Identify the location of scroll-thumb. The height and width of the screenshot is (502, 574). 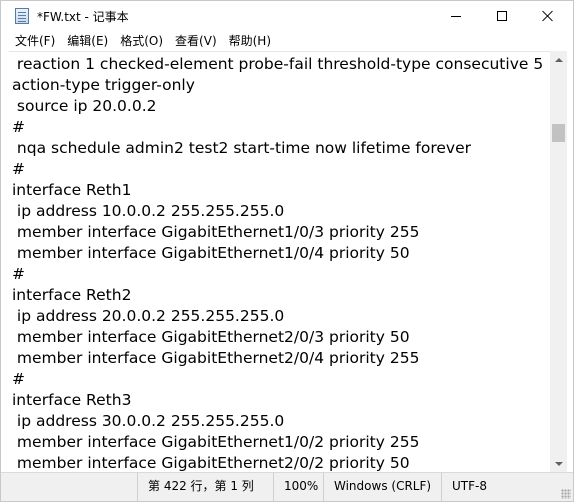
(558, 133).